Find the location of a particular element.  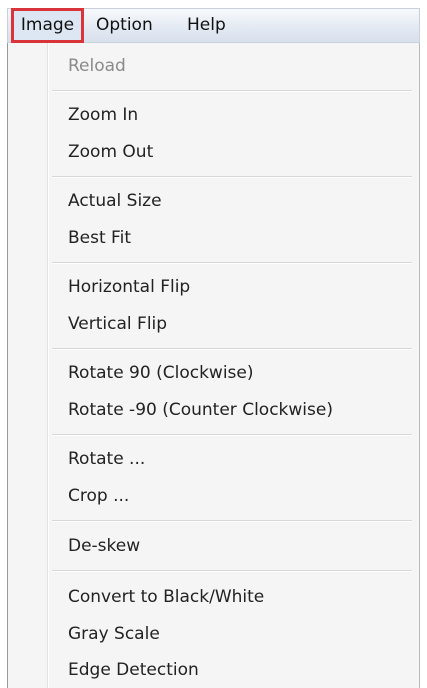

menu-item-best-fit: Best Fit is located at coordinates (99, 238).